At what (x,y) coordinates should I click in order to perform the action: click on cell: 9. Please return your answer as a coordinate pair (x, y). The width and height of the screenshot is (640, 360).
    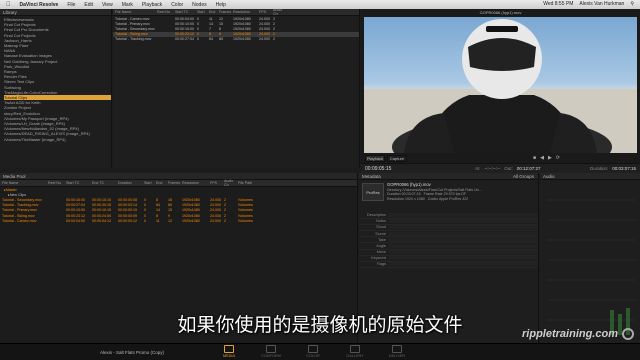
    Looking at the image, I should click on (220, 34).